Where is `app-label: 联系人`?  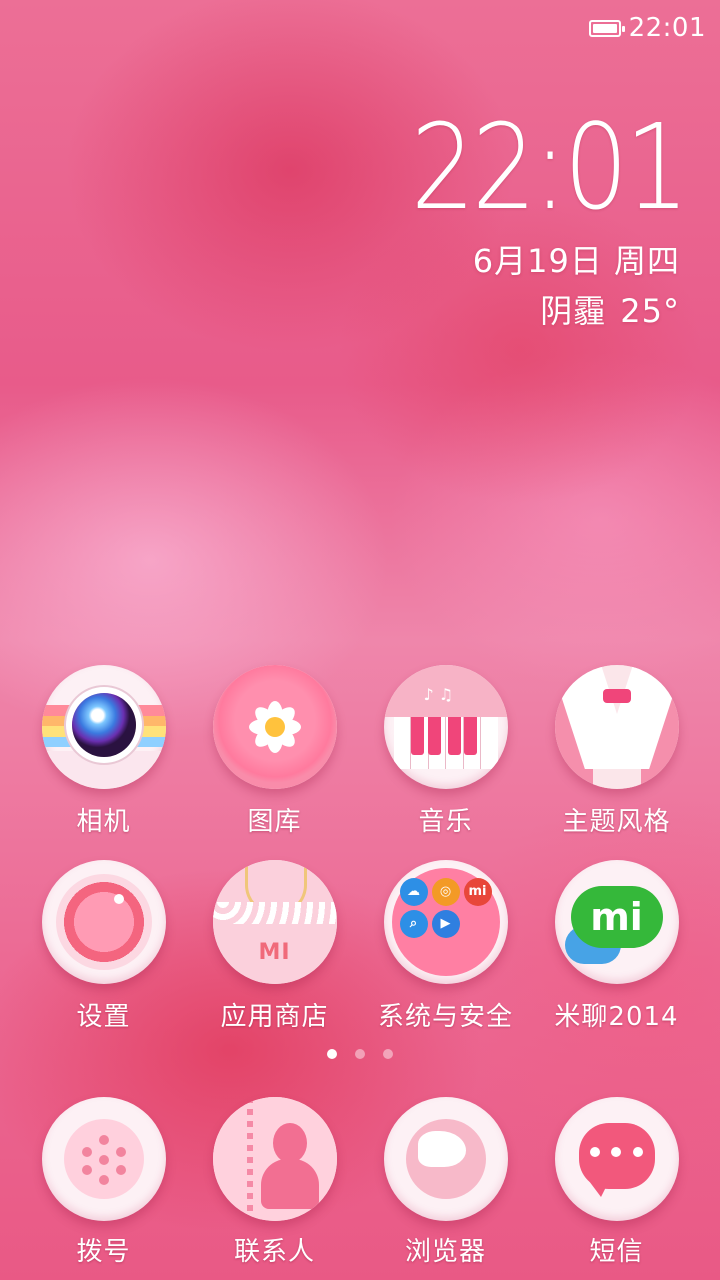
app-label: 联系人 is located at coordinates (274, 1252).